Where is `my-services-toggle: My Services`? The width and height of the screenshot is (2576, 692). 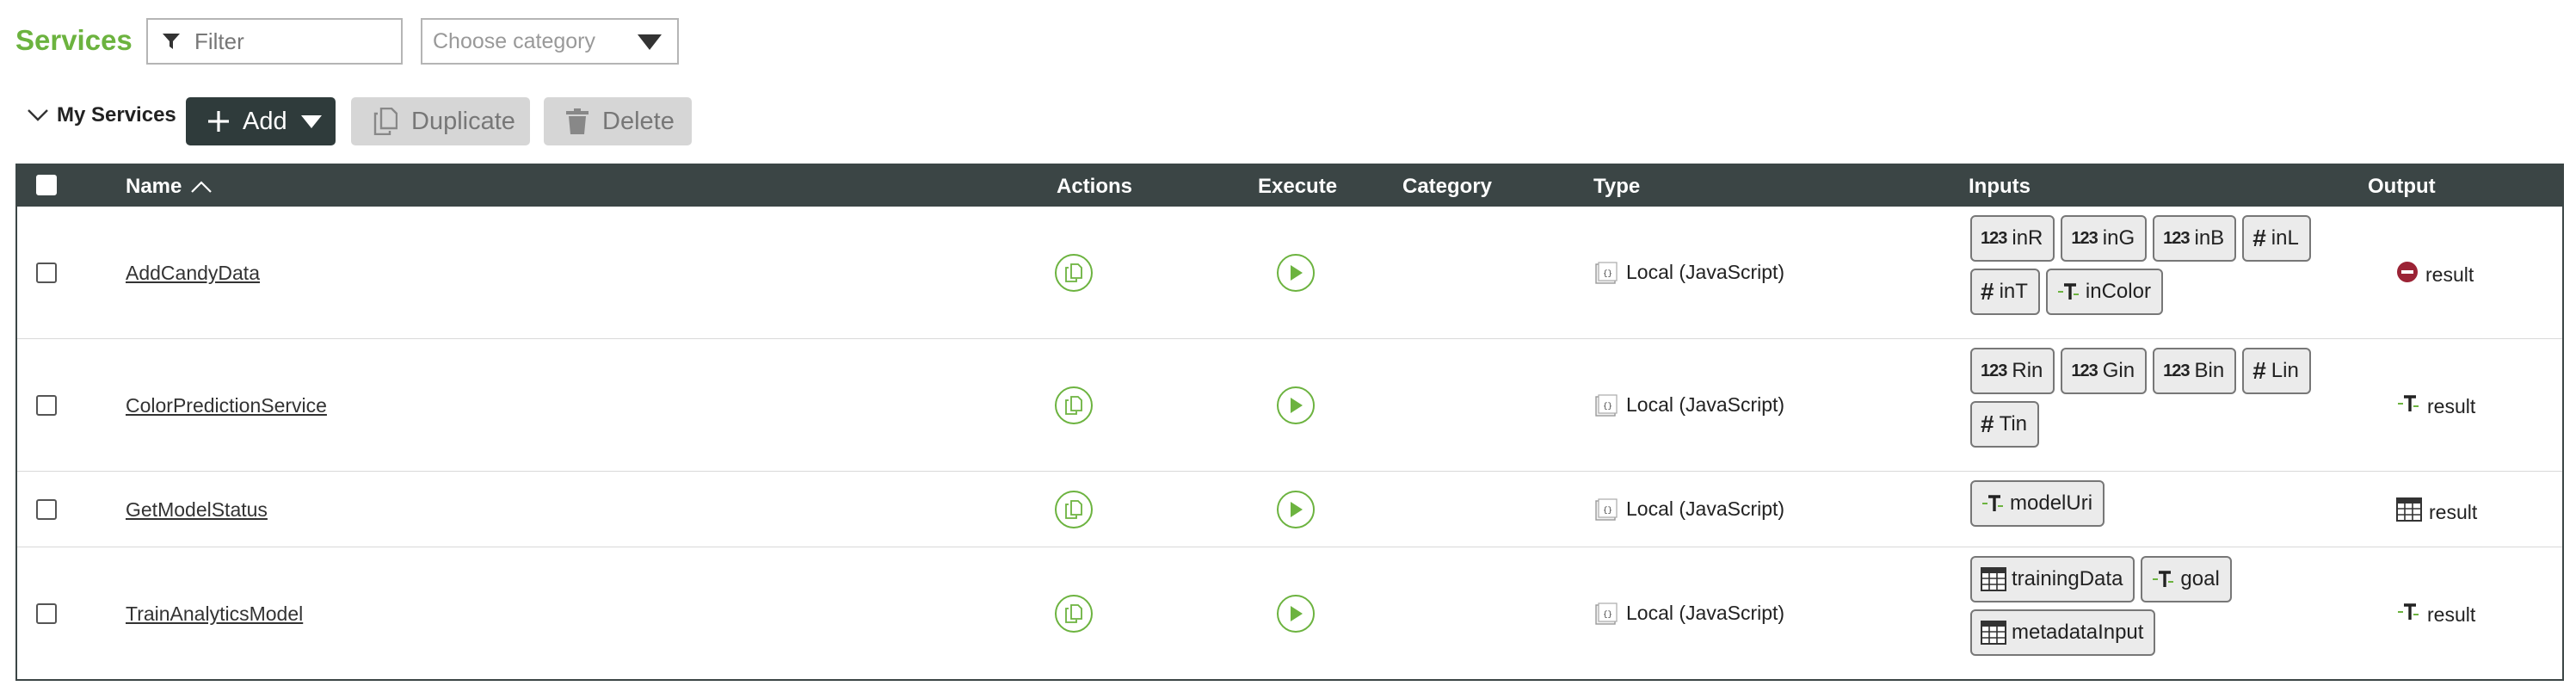
my-services-toggle: My Services is located at coordinates (101, 115).